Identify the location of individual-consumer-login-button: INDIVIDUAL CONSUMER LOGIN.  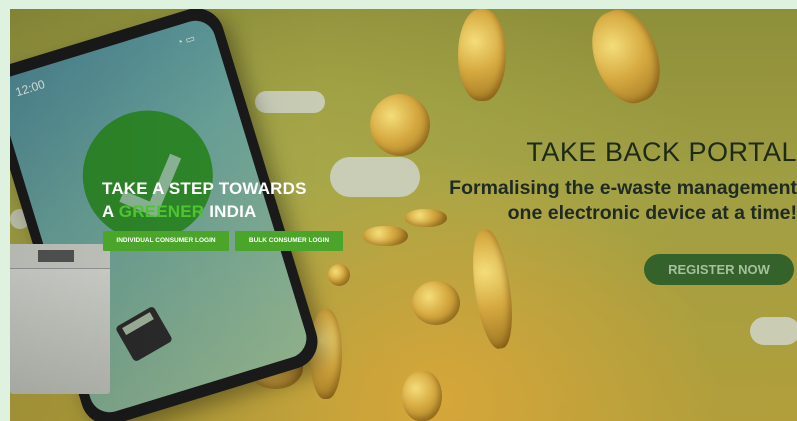
(166, 241).